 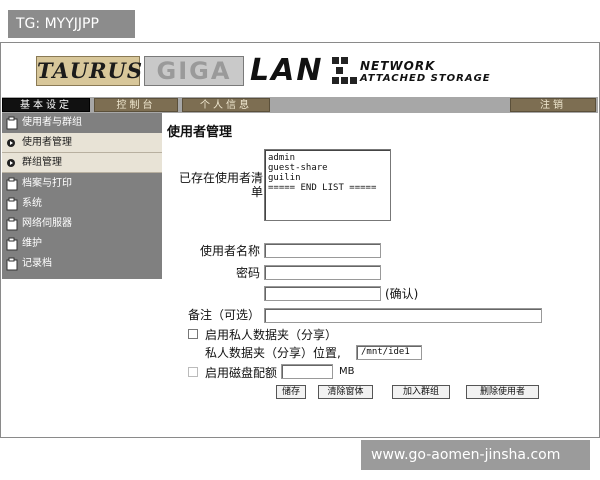 What do you see at coordinates (32, 243) in the screenshot?
I see `sidebar-item-label: 维护` at bounding box center [32, 243].